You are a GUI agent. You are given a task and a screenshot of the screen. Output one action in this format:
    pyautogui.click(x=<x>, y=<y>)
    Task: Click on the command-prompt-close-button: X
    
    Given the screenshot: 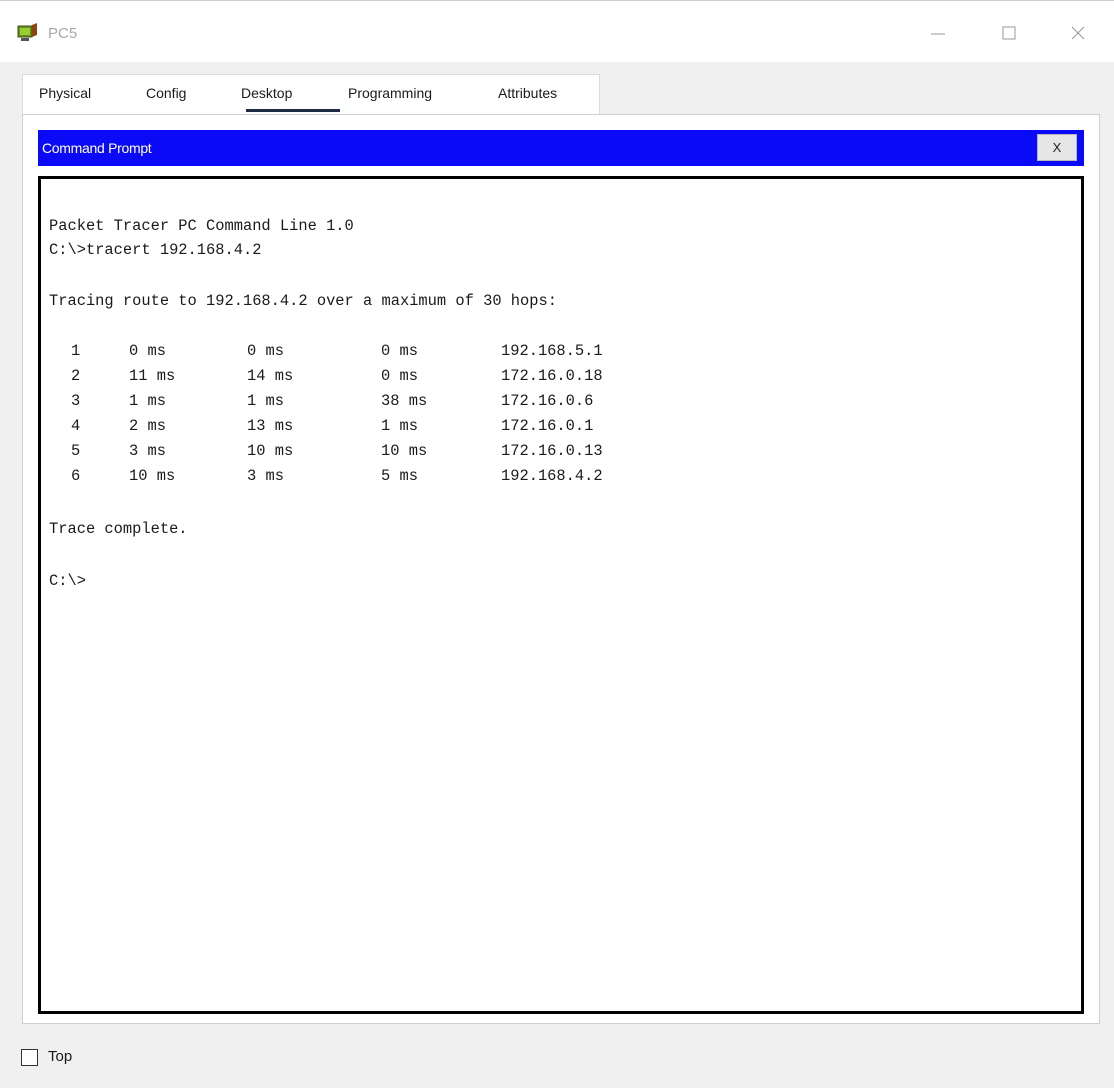 What is the action you would take?
    pyautogui.click(x=1057, y=147)
    